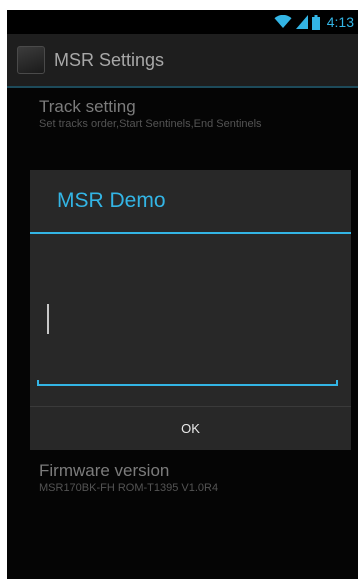 The image size is (358, 579). I want to click on status-icons: 4:13, so click(314, 22).